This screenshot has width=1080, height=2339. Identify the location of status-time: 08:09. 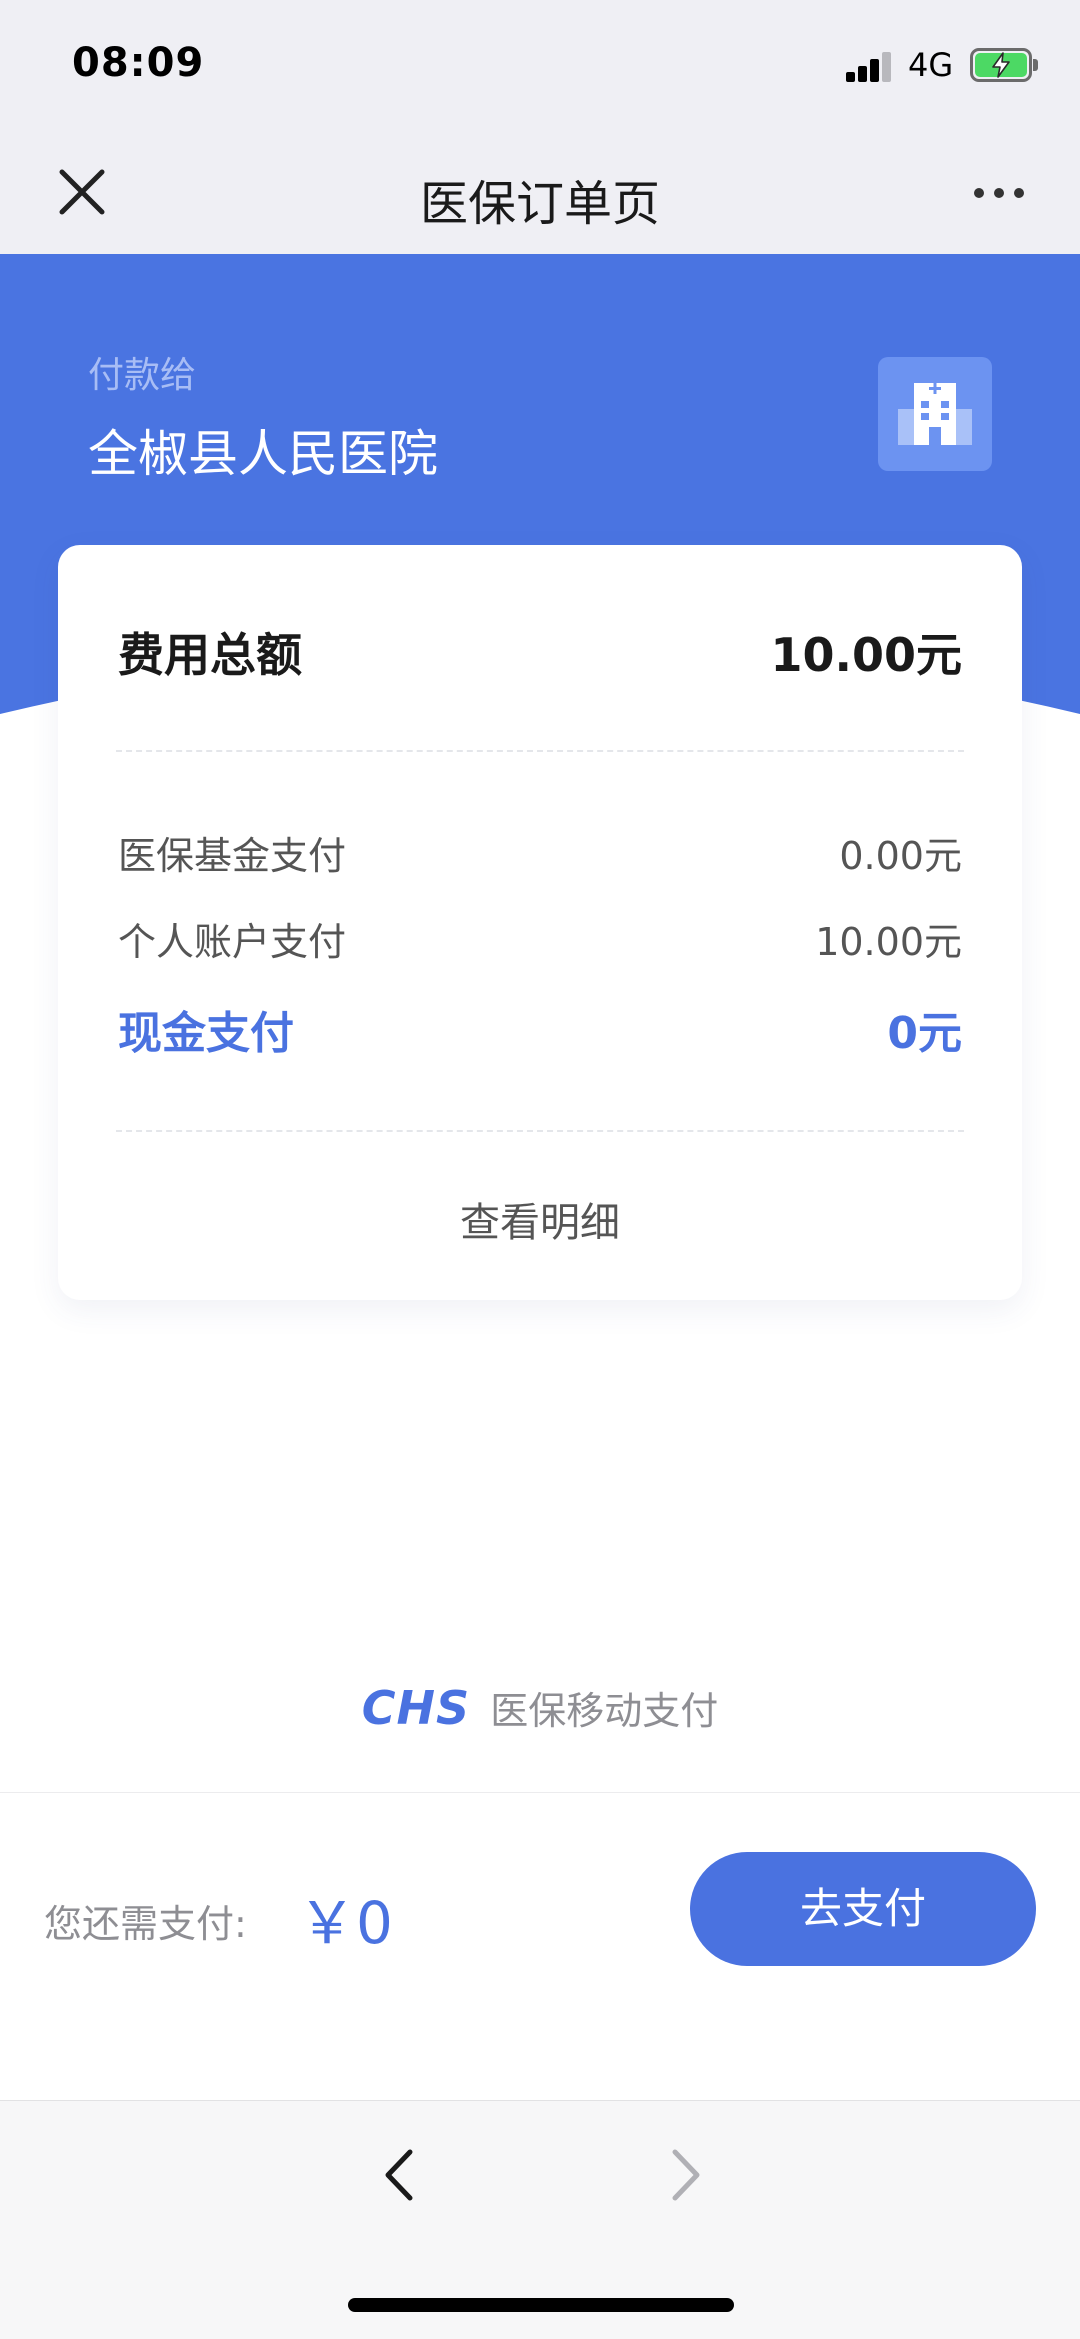
(138, 63).